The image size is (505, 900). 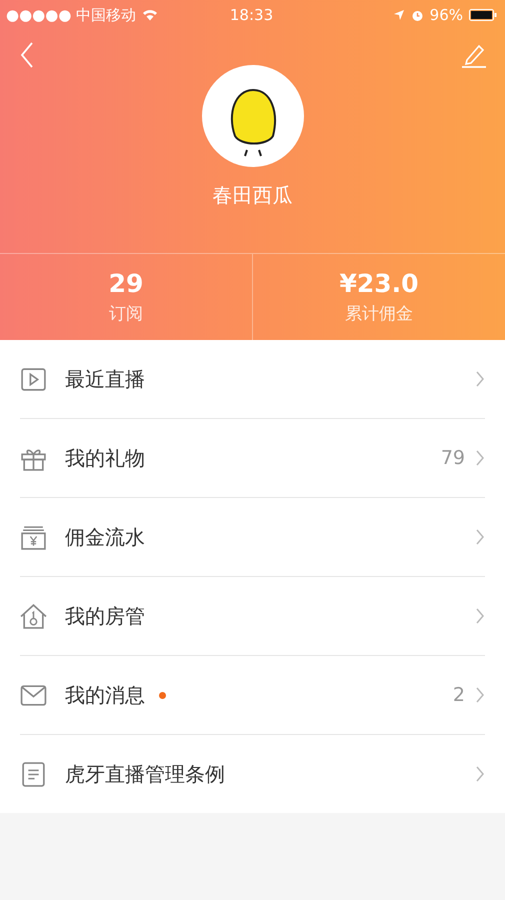 I want to click on item-count: 79, so click(x=452, y=458).